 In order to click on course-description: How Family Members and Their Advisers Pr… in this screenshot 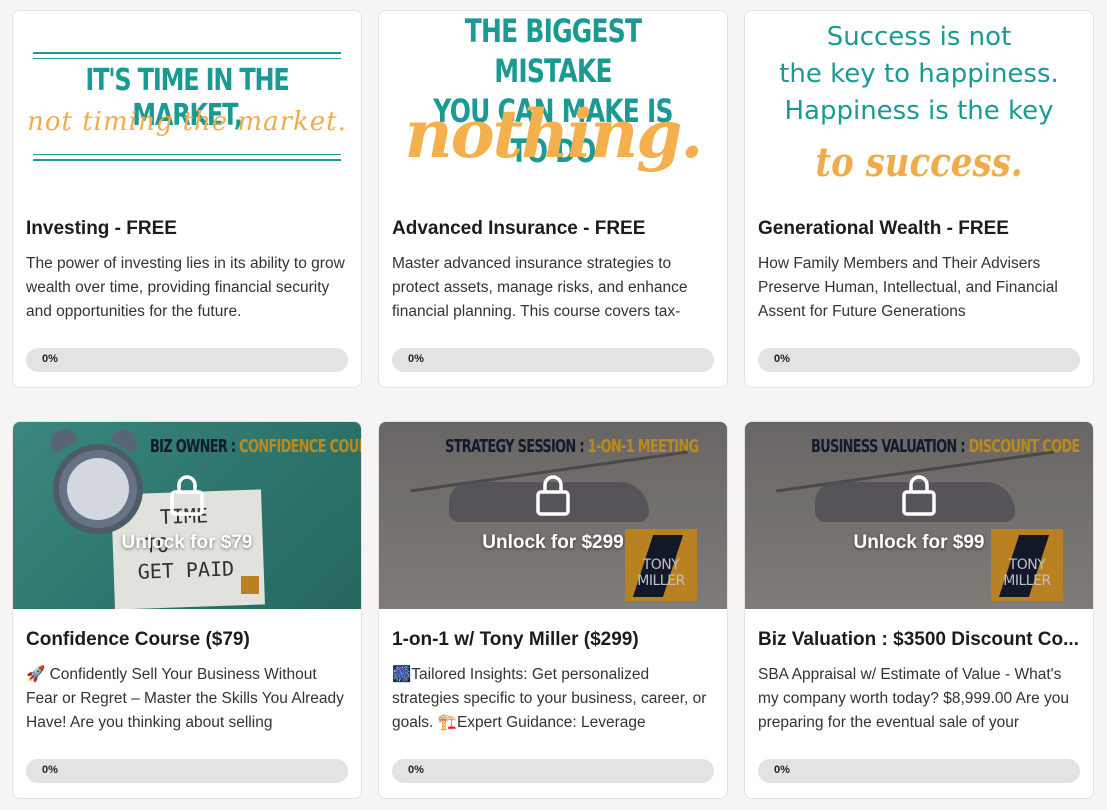, I will do `click(908, 287)`.